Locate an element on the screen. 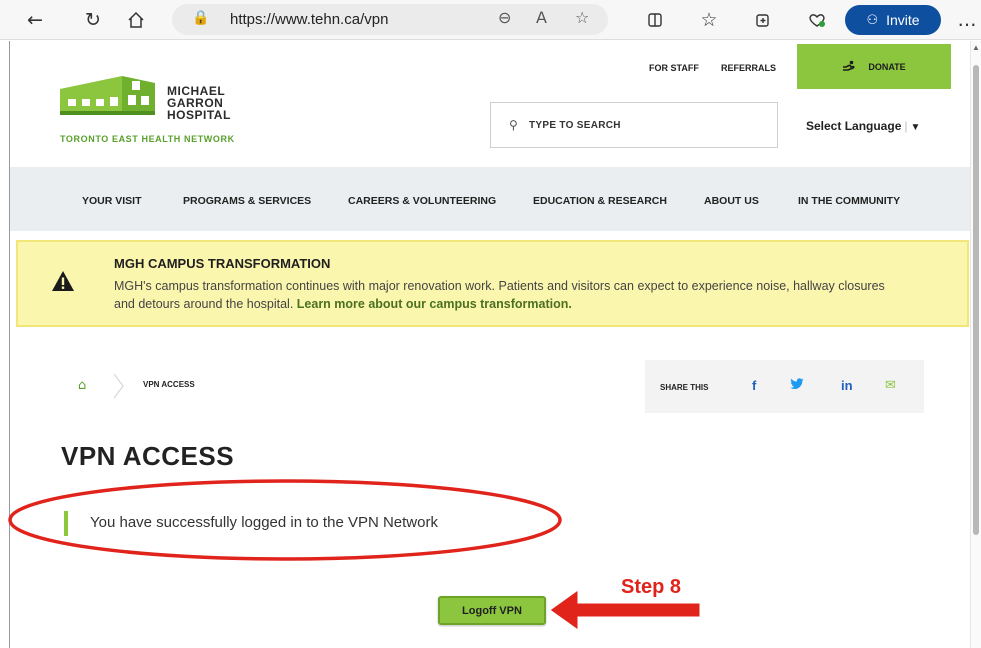 The image size is (981, 648). refresh-icon: ↻ is located at coordinates (93, 20).